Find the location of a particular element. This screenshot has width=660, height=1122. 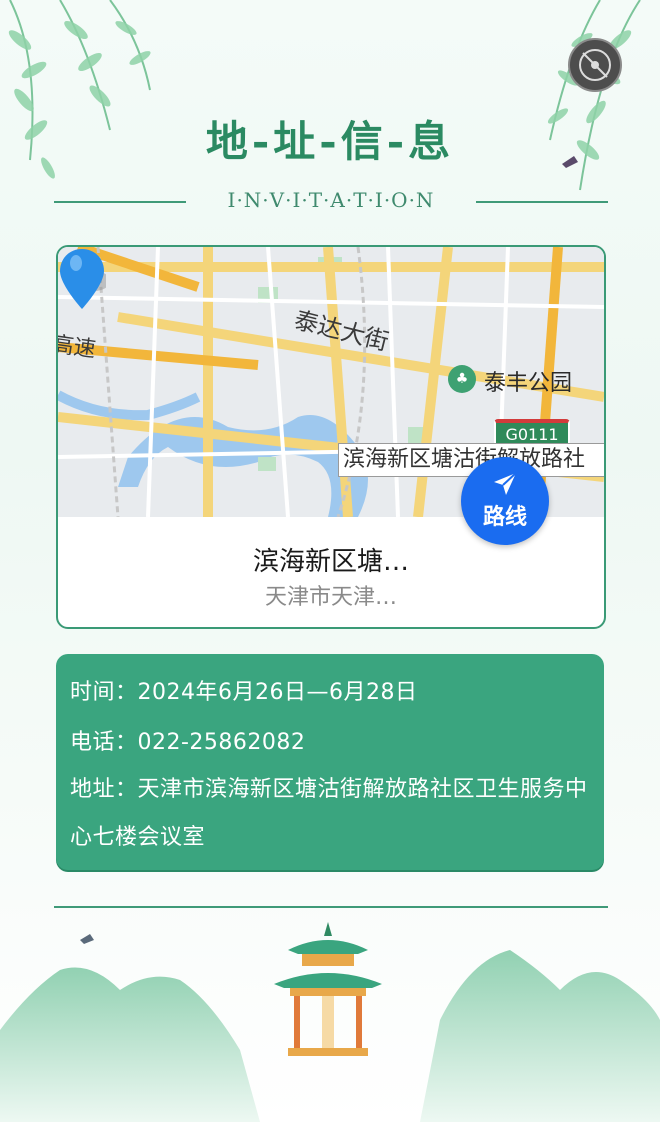

route-button-label: 路线 is located at coordinates (504, 517).